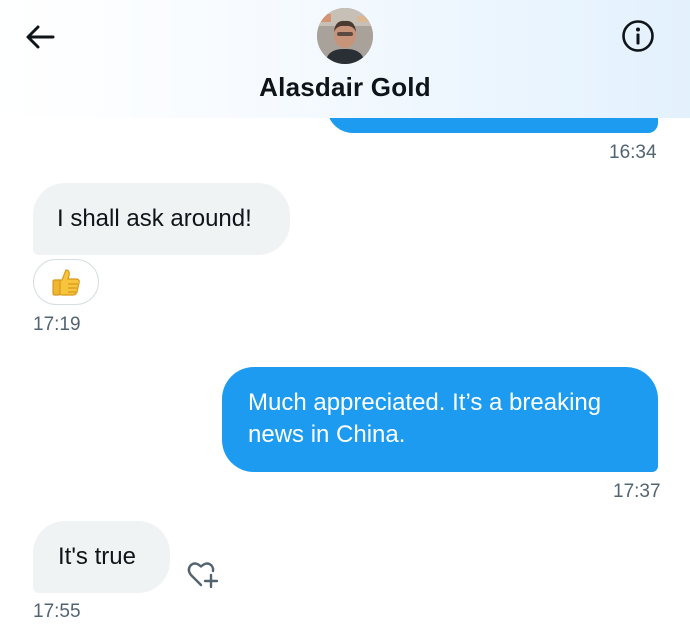  What do you see at coordinates (425, 402) in the screenshot?
I see `message-text-line: Much appreciated. It’s a breaking` at bounding box center [425, 402].